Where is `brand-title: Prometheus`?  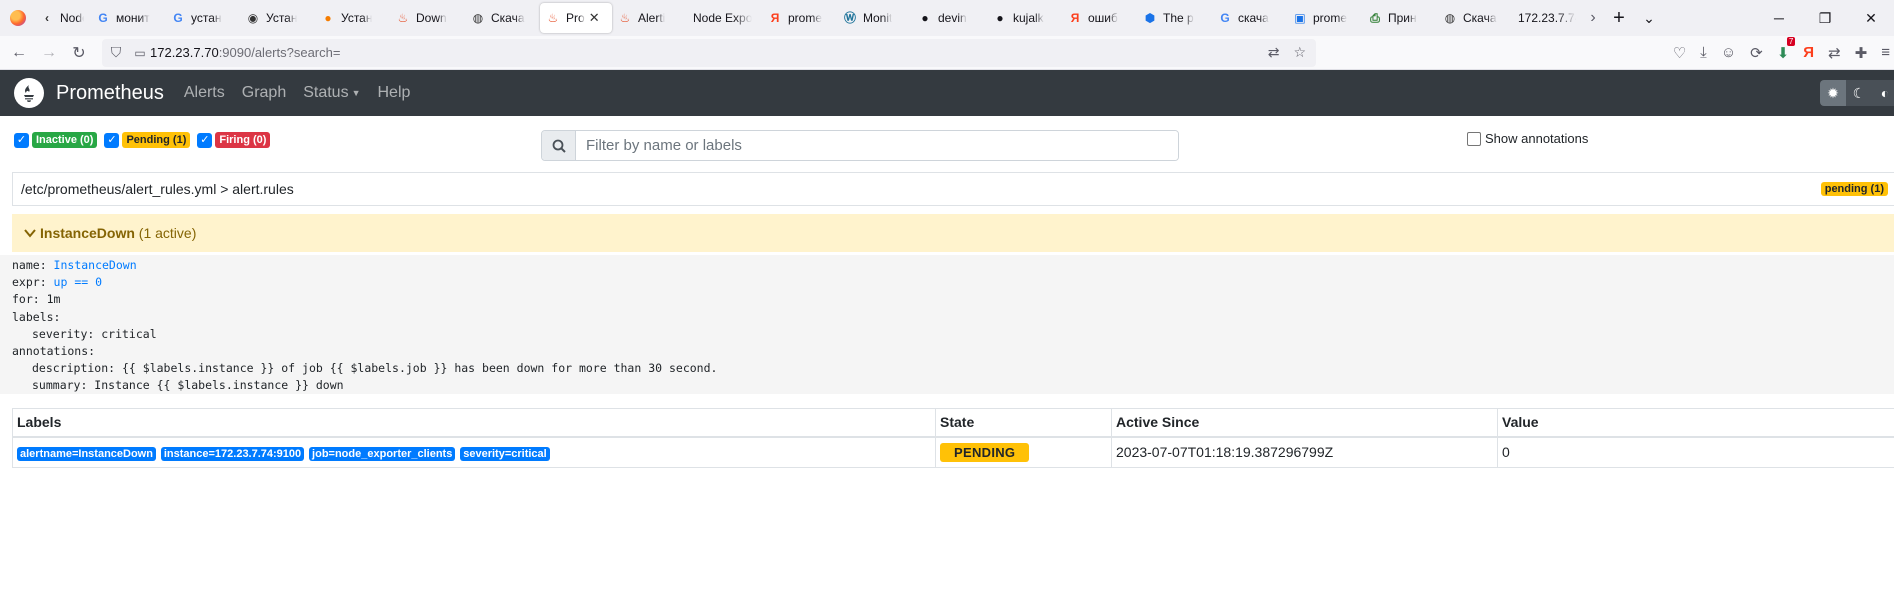
brand-title: Prometheus is located at coordinates (110, 93).